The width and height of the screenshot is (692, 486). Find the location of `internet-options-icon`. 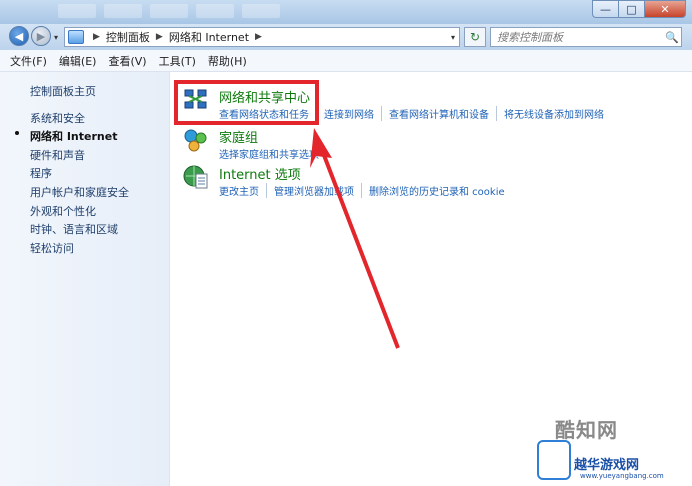

internet-options-icon is located at coordinates (196, 177).